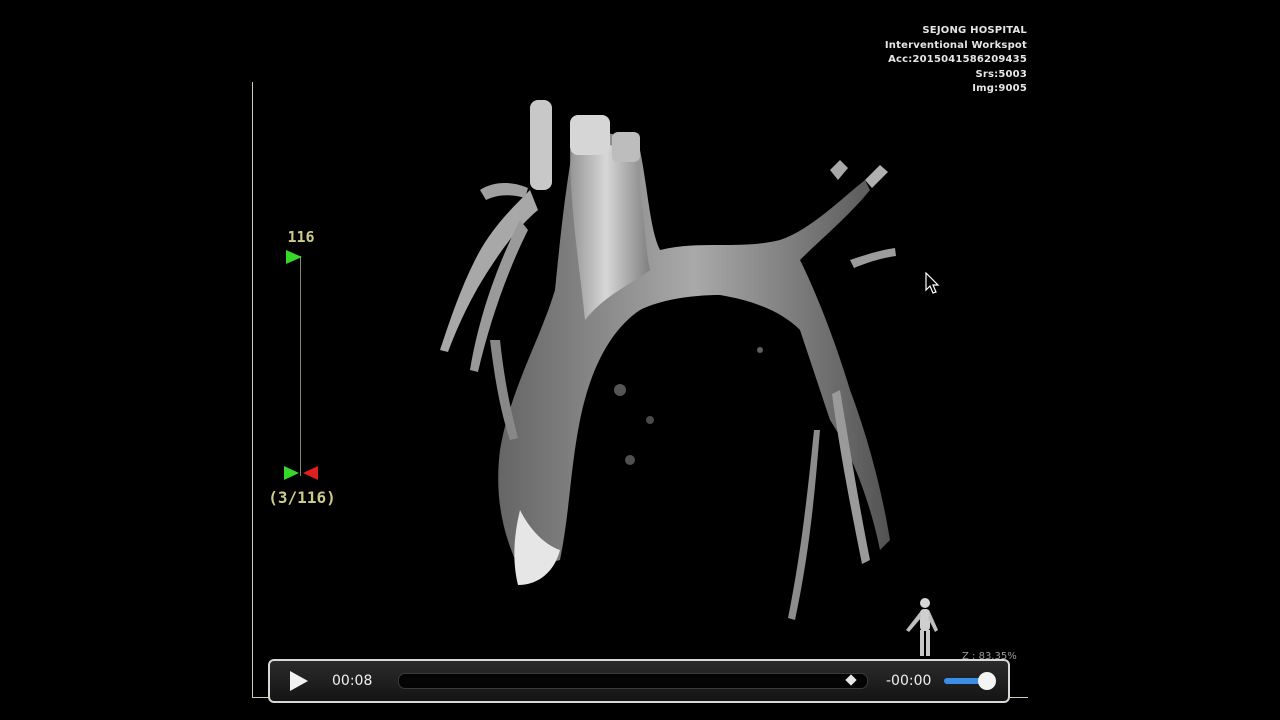 This screenshot has height=720, width=1280. I want to click on scrubber-handle, so click(851, 680).